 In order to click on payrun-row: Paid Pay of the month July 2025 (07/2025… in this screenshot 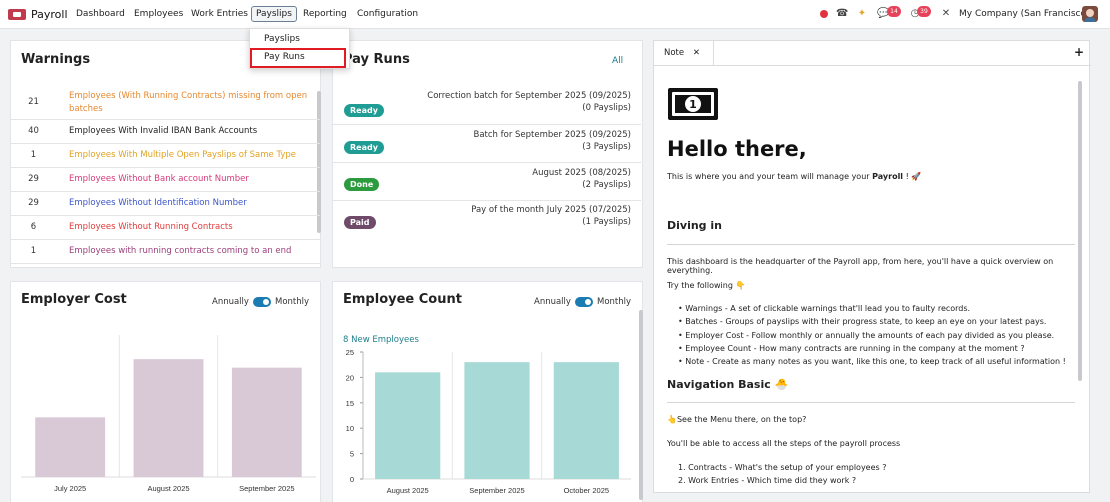, I will do `click(487, 220)`.